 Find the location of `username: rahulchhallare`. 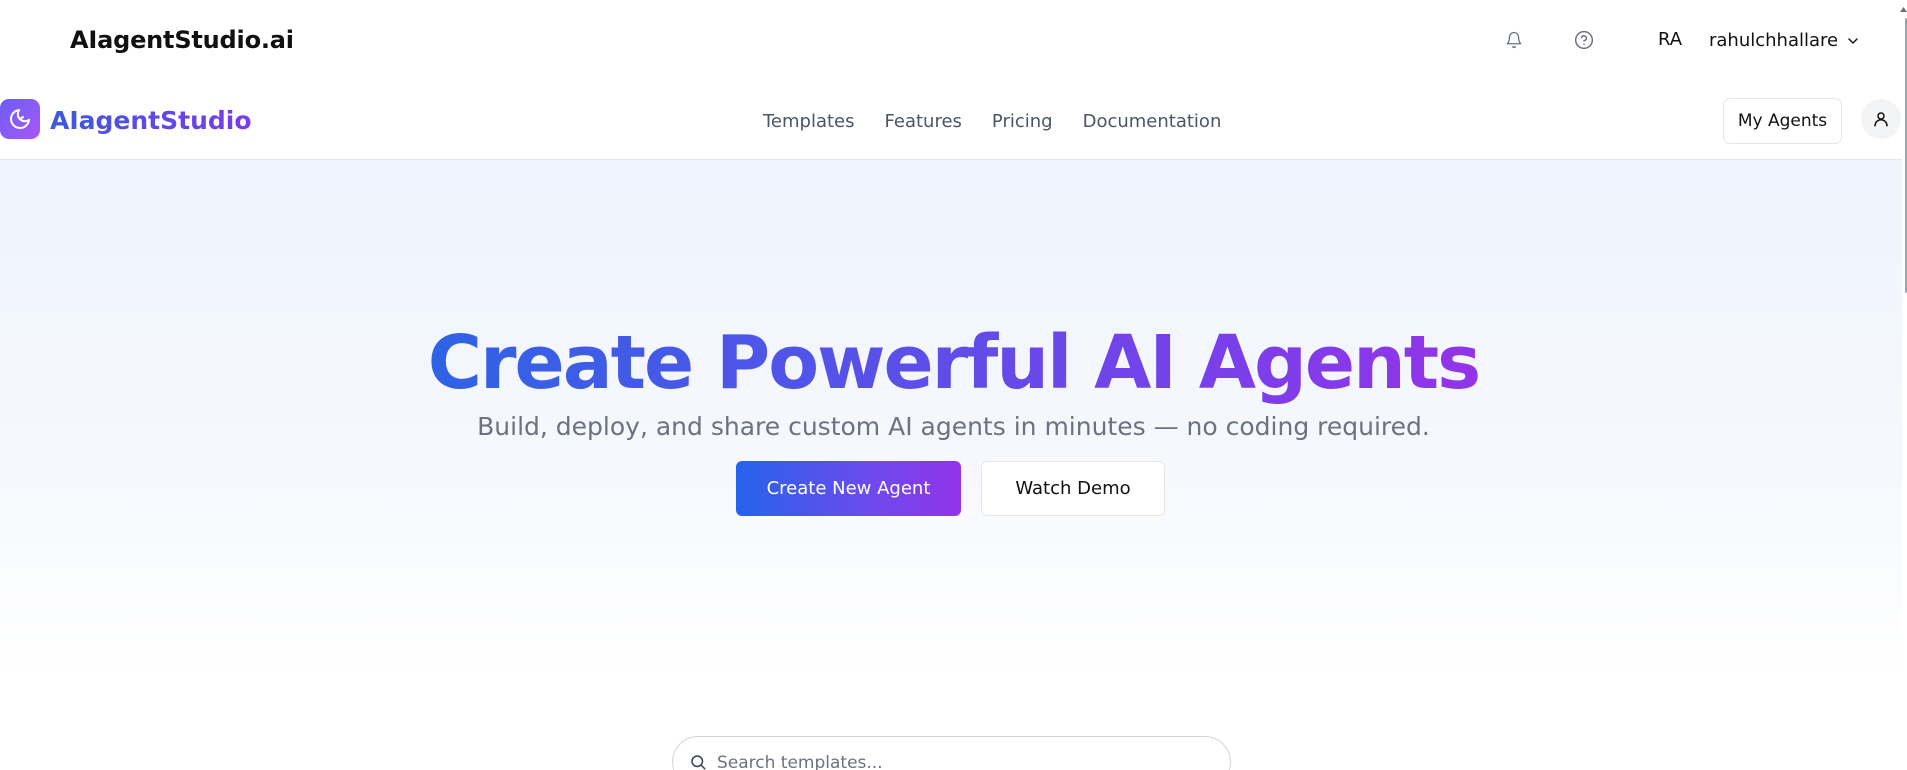

username: rahulchhallare is located at coordinates (1773, 40).